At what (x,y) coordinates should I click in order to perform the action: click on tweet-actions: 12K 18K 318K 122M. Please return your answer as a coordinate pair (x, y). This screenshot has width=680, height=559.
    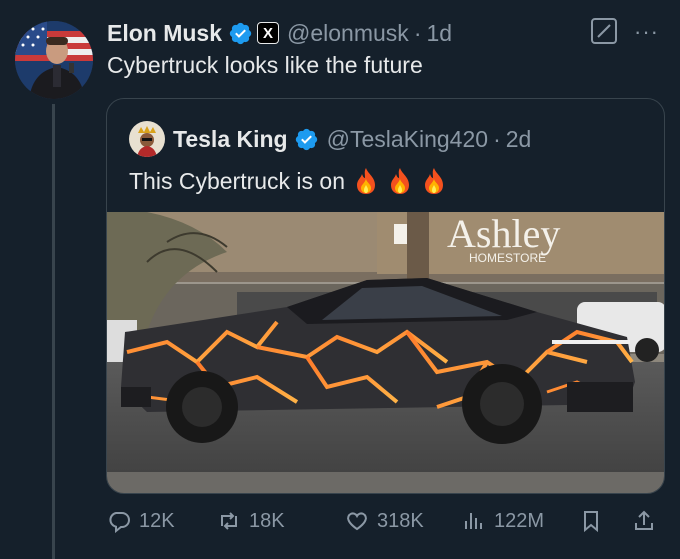
    Looking at the image, I should click on (387, 523).